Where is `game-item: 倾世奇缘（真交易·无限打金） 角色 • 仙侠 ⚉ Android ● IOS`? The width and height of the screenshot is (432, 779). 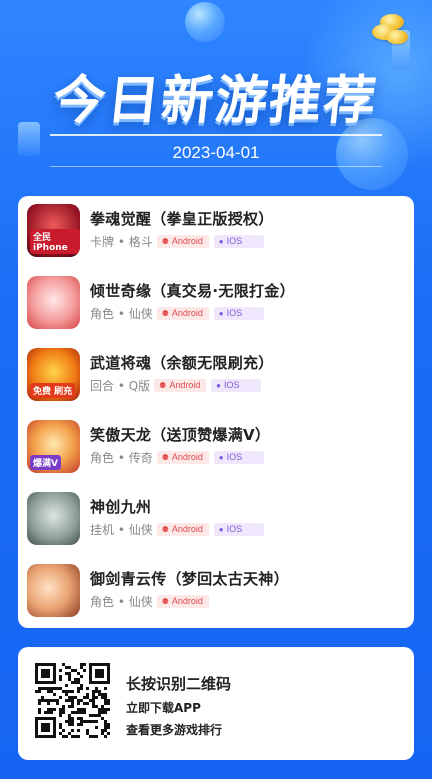
game-item: 倾世奇缘（真交易·无限打金） 角色 • 仙侠 ⚉ Android ● IOS is located at coordinates (216, 299).